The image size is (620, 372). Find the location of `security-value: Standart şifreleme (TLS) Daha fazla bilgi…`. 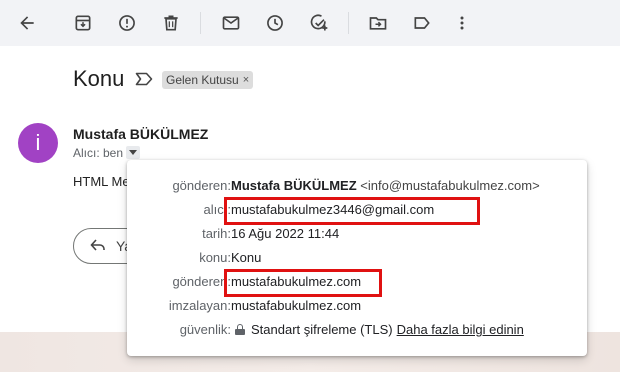

security-value: Standart şifreleme (TLS) Daha fazla bilgi… is located at coordinates (379, 329).